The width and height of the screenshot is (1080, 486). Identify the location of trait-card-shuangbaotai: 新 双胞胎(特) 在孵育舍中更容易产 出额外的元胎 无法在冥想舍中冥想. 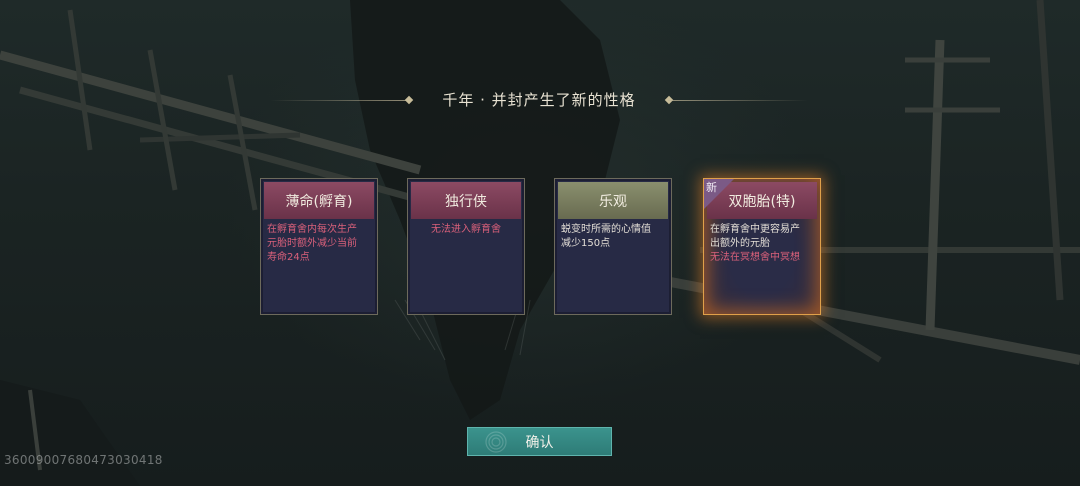
(762, 246).